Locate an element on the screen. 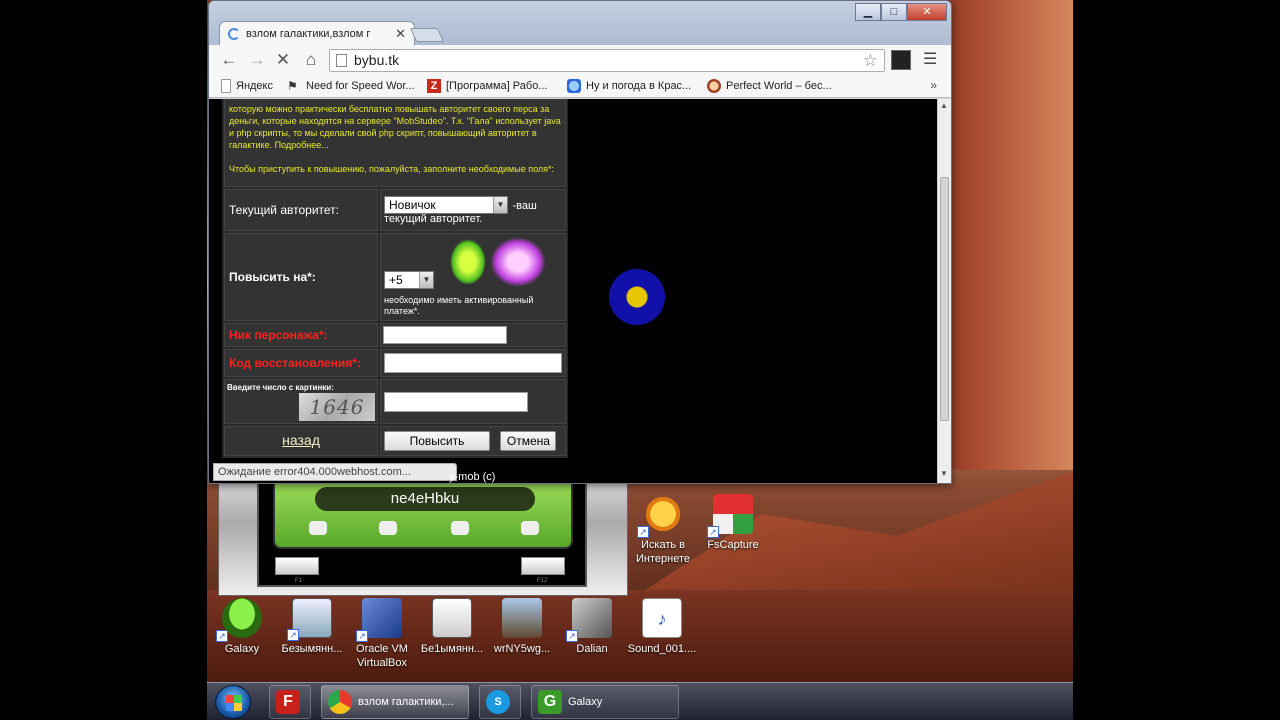  desktop-icon-label: Galaxy is located at coordinates (242, 649).